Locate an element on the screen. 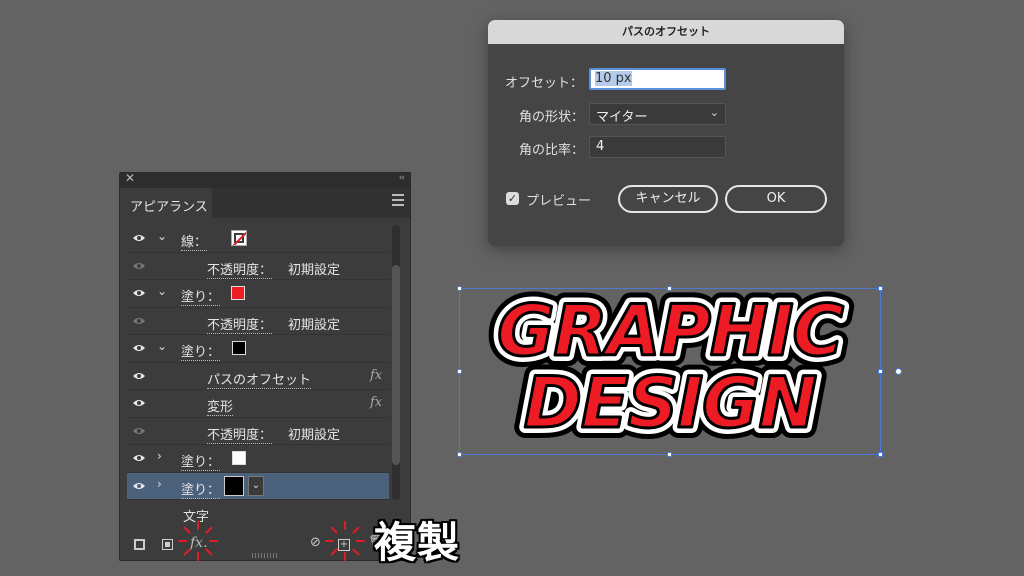 The image size is (1024, 576). panel-menu-icon is located at coordinates (398, 201).